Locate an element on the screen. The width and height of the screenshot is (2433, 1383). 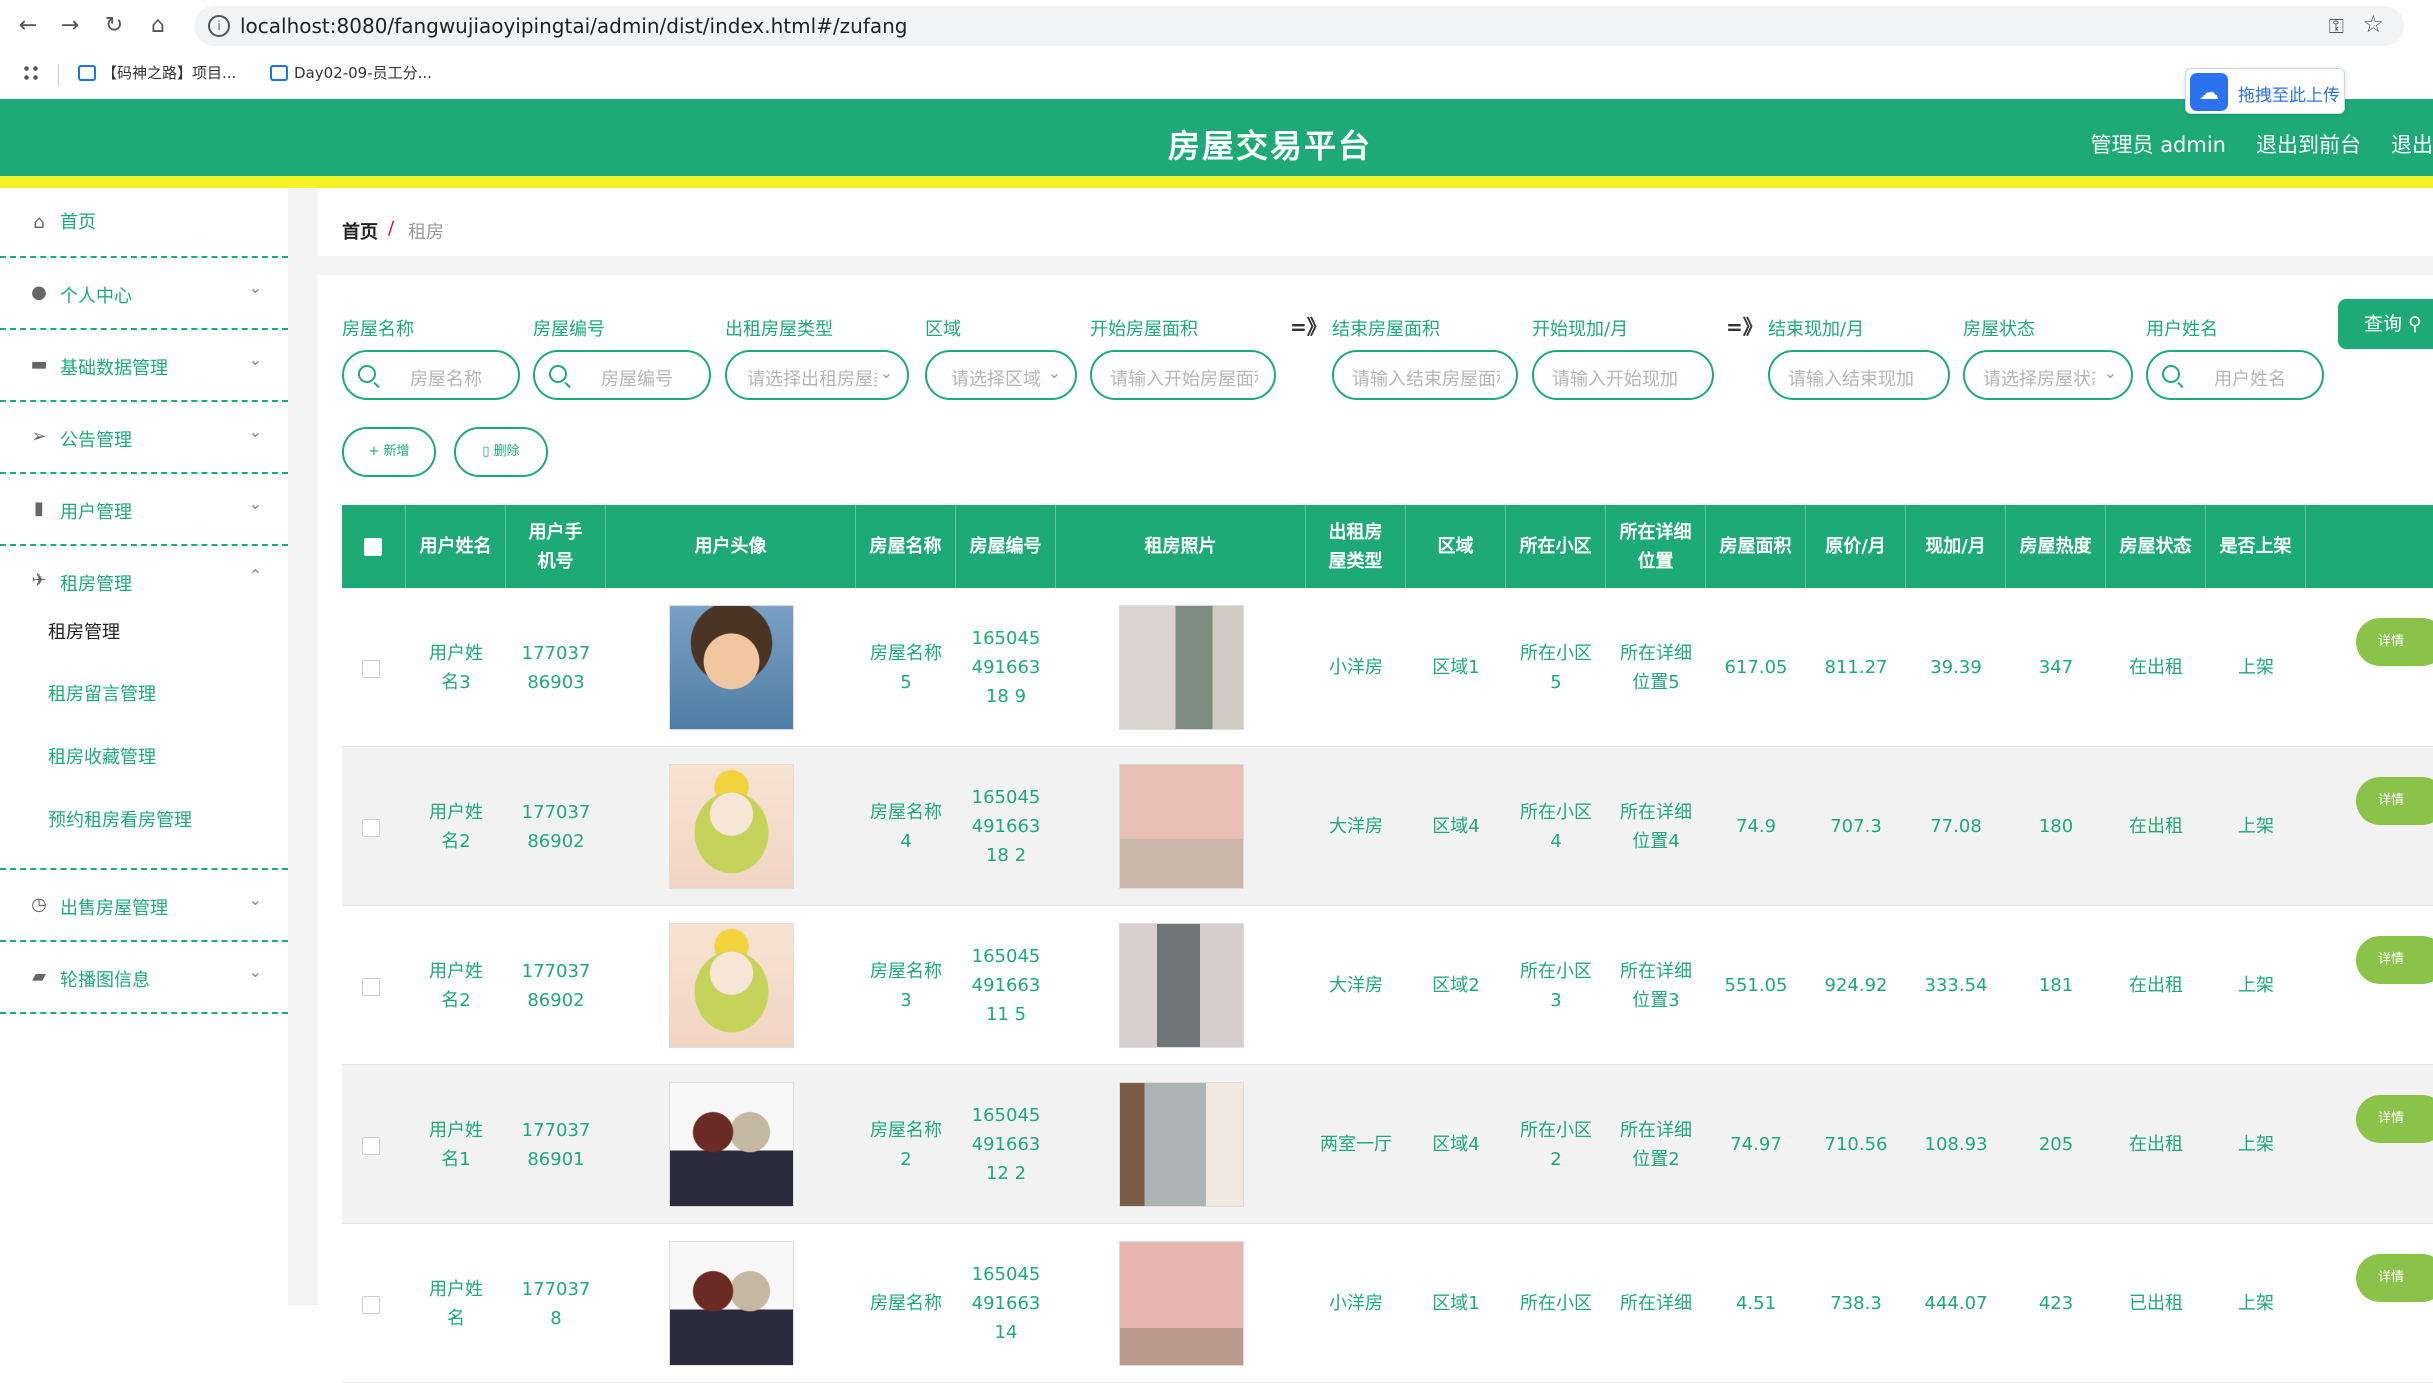
range-arrow: =》 is located at coordinates (1308, 327).